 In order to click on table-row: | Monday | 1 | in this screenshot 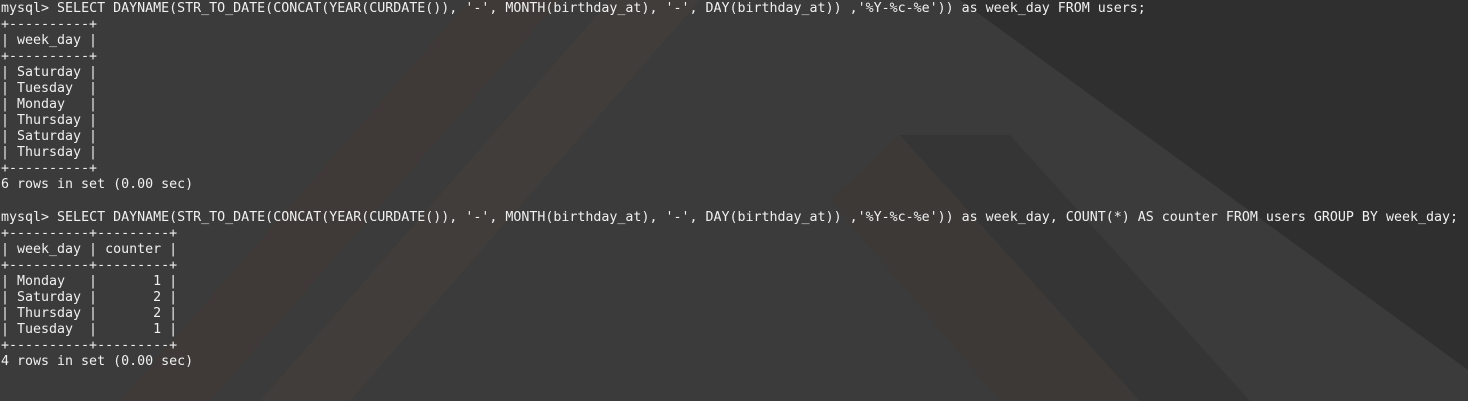, I will do `click(89, 281)`.